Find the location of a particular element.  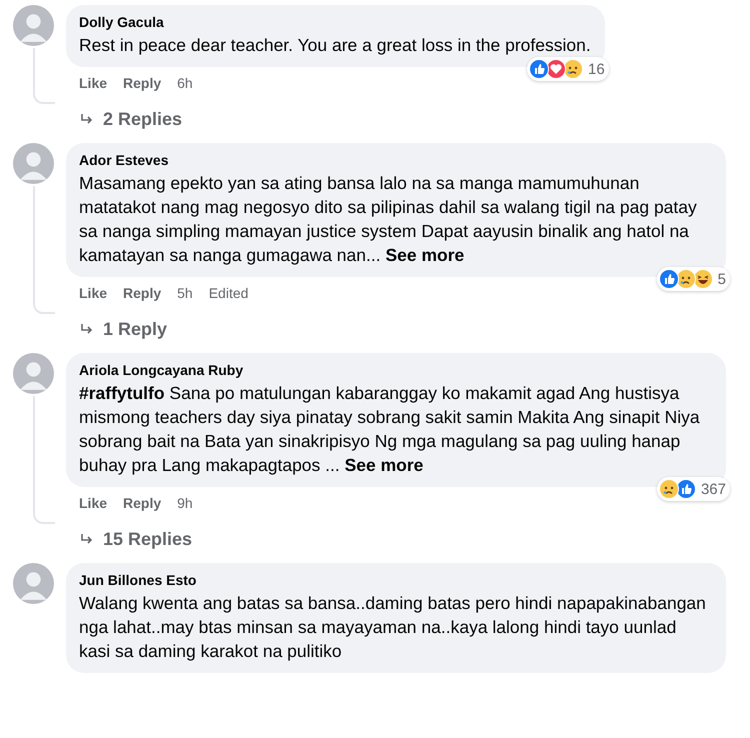

timestamp: 6h is located at coordinates (185, 85).